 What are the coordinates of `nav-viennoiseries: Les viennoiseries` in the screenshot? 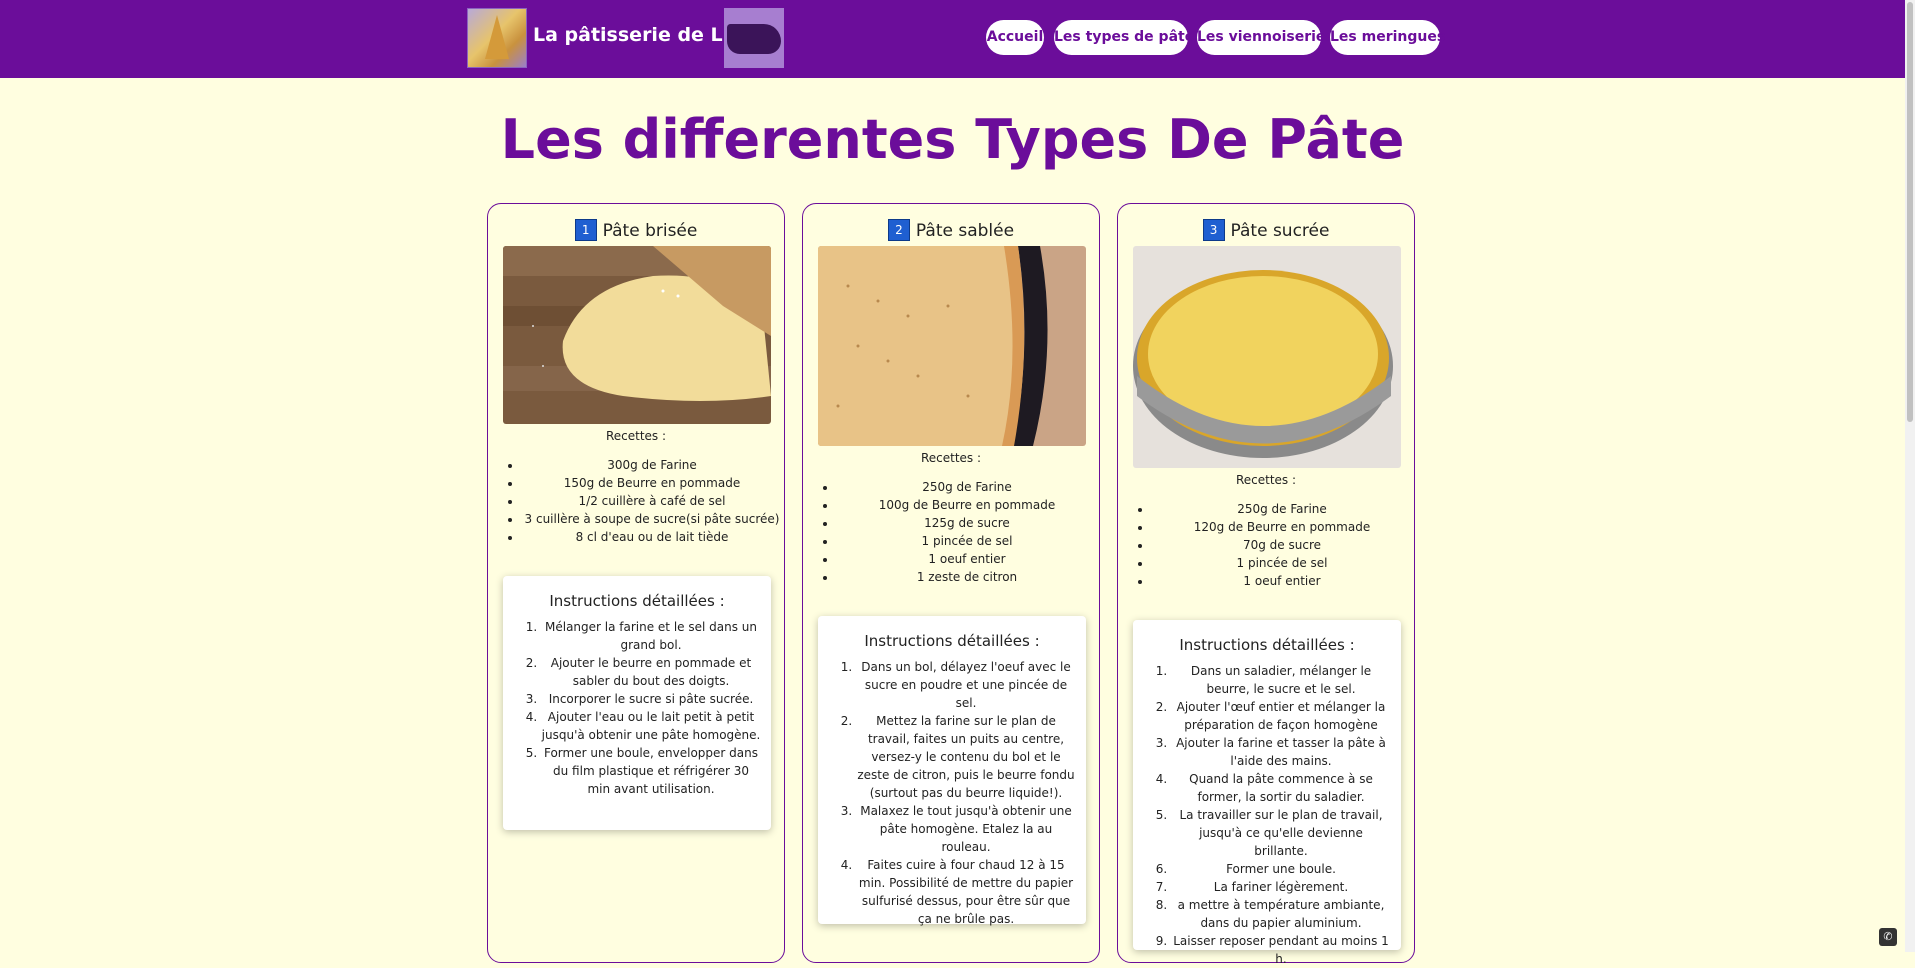 It's located at (1265, 37).